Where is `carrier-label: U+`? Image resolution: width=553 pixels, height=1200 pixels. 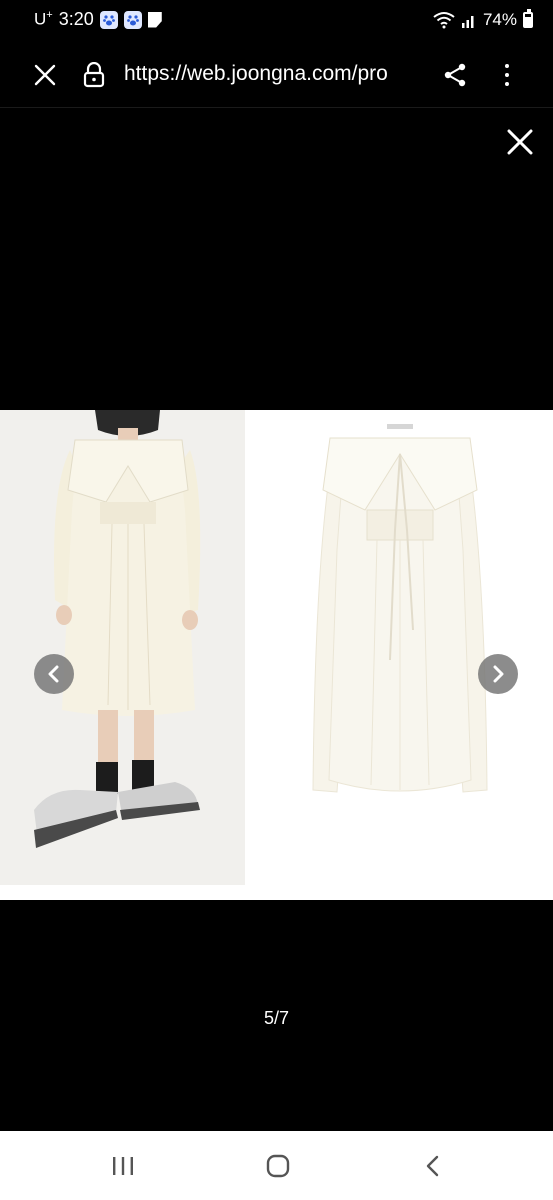
carrier-label: U+ is located at coordinates (43, 19).